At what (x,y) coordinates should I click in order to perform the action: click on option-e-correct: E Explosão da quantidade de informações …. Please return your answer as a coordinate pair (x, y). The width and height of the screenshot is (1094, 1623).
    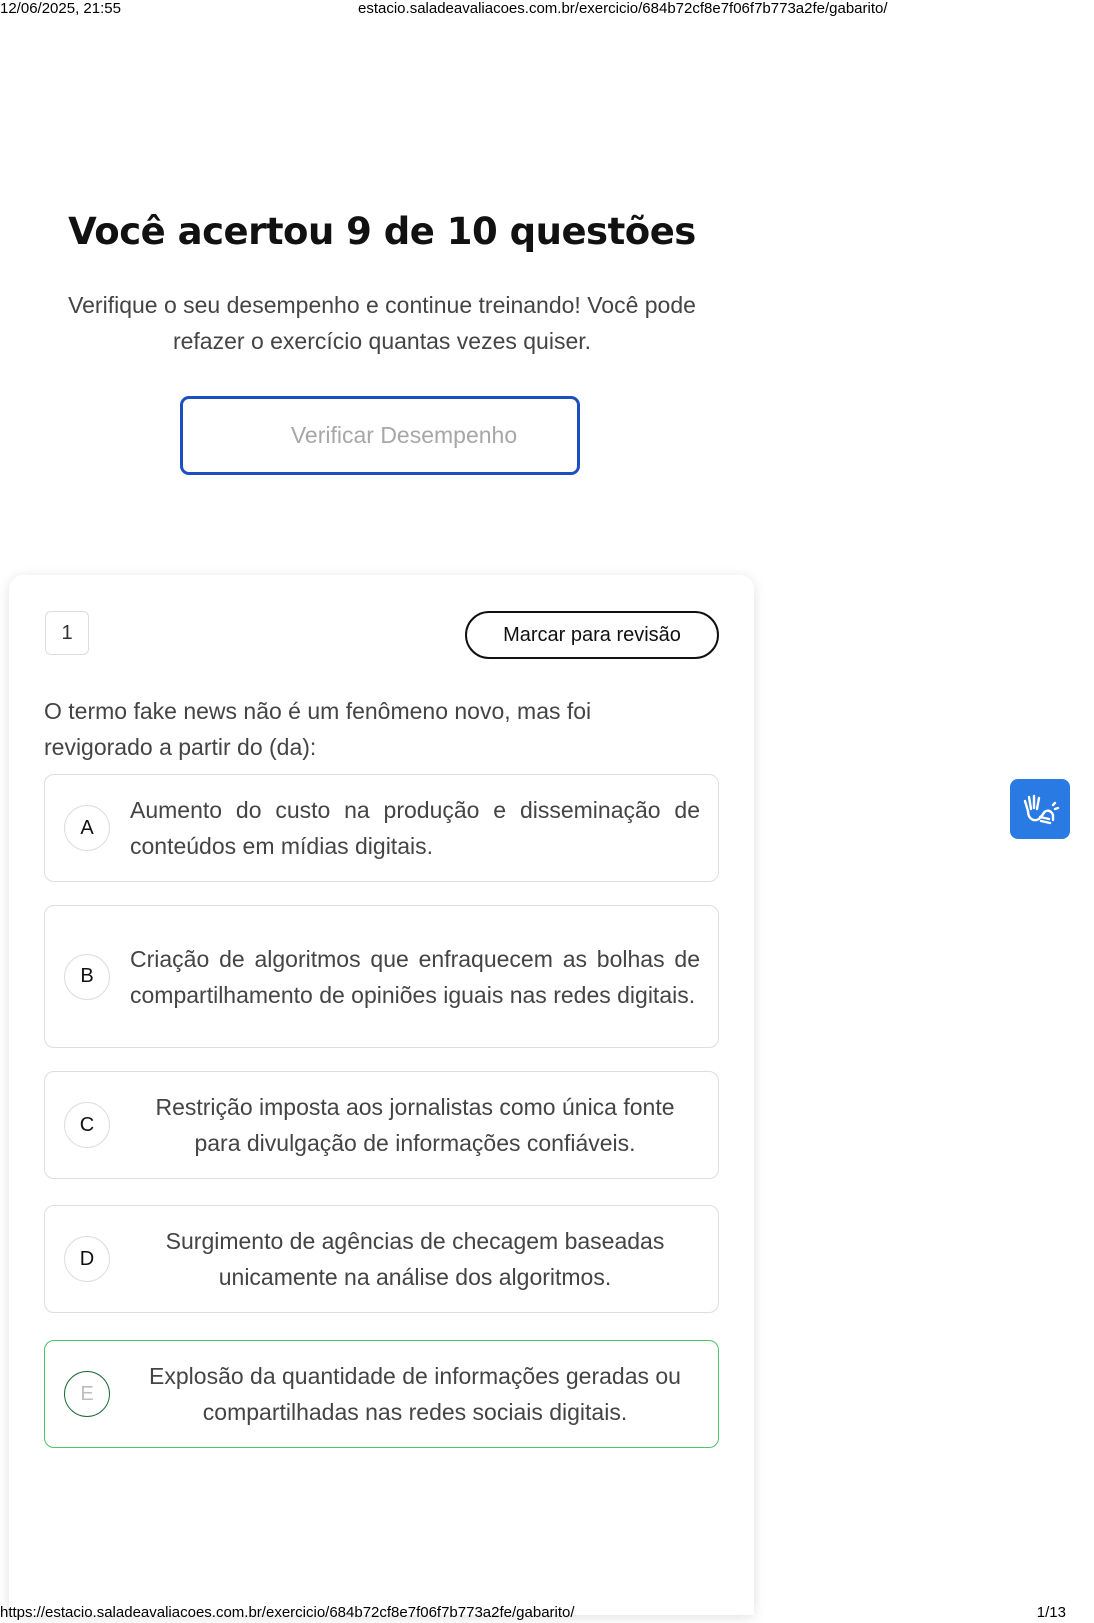
    Looking at the image, I should click on (381, 1394).